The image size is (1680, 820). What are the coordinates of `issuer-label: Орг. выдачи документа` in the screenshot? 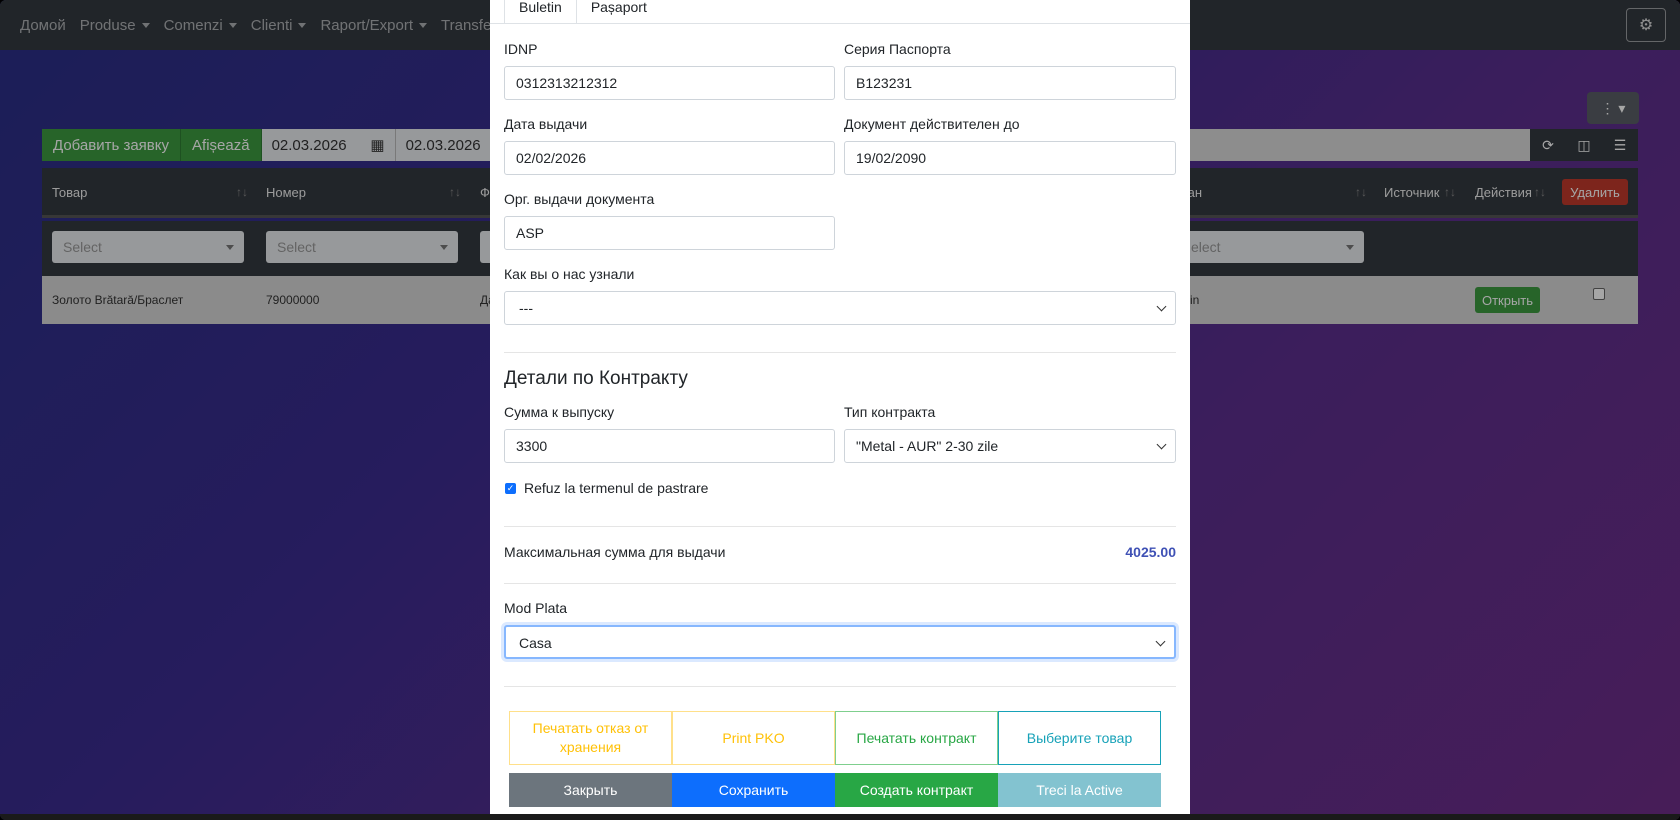 It's located at (579, 199).